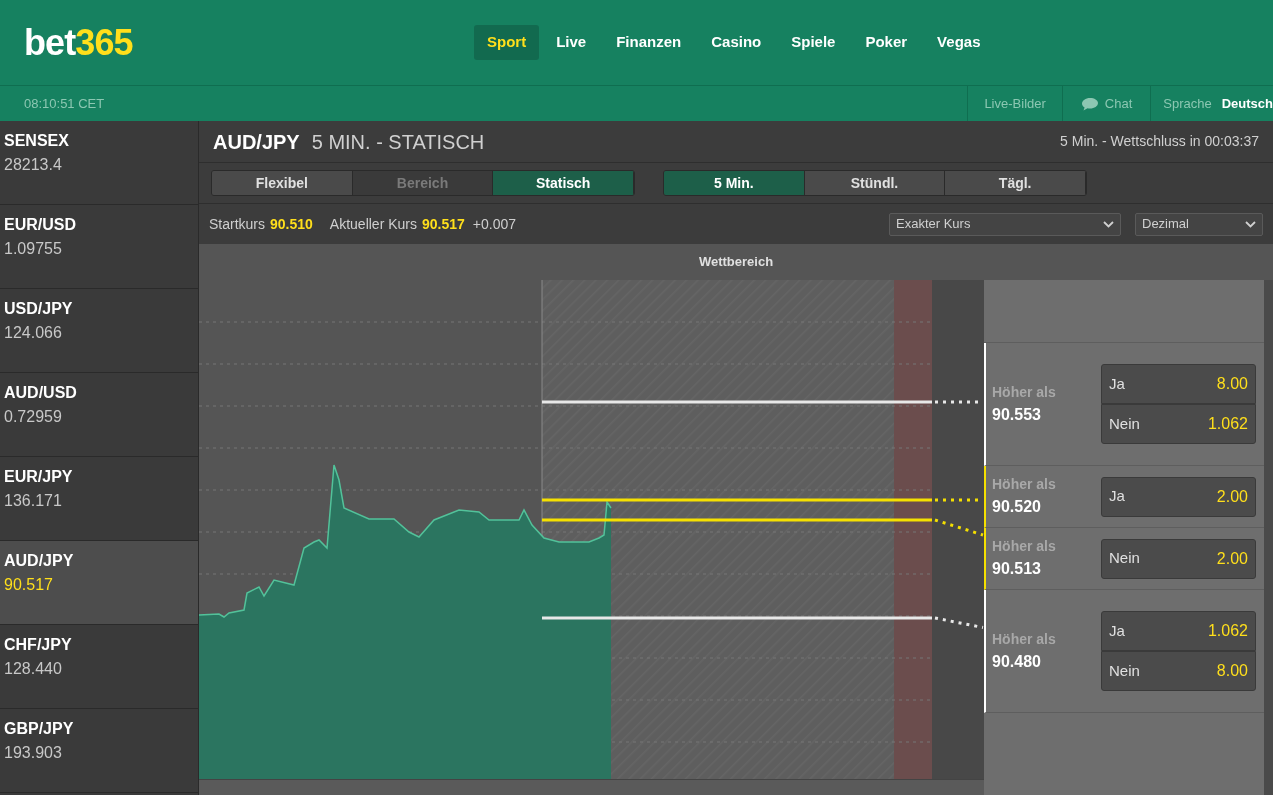 This screenshot has height=795, width=1273. Describe the element at coordinates (1017, 414) in the screenshot. I see `threshold-price: 90.553` at that location.